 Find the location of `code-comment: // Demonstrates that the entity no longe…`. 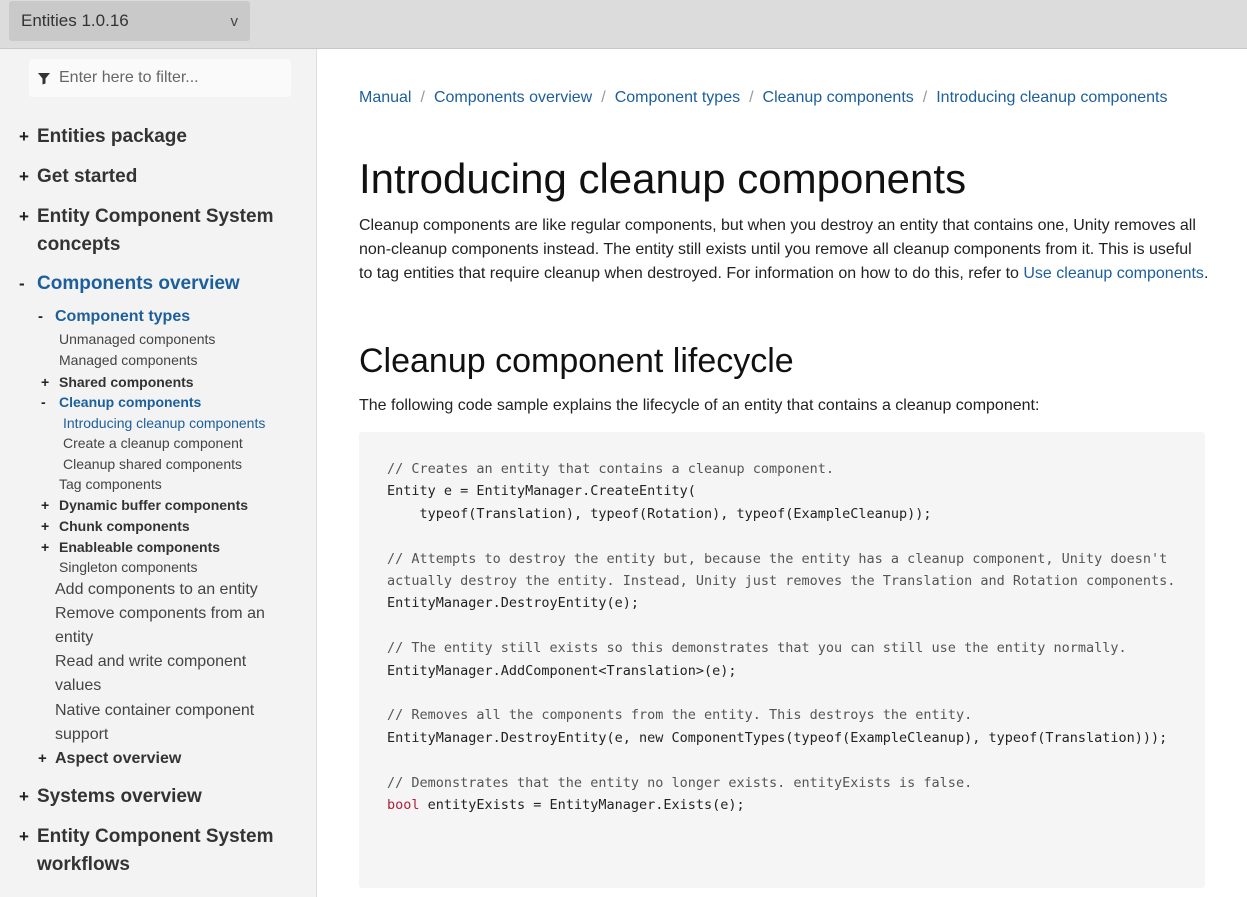

code-comment: // Demonstrates that the entity no longe… is located at coordinates (680, 782).